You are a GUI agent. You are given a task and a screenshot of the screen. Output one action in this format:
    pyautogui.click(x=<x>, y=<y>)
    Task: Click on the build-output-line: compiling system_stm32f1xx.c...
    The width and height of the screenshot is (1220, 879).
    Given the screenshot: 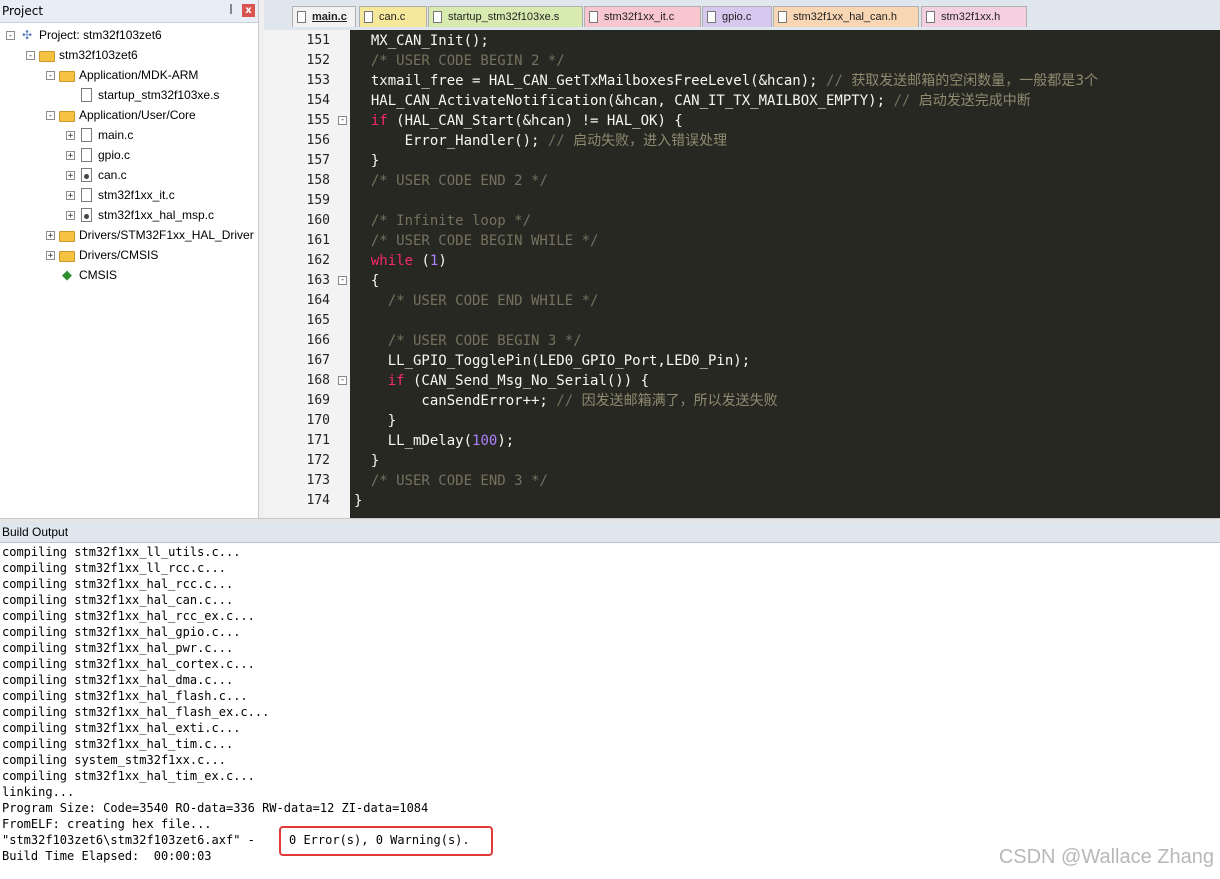 What is the action you would take?
    pyautogui.click(x=114, y=760)
    